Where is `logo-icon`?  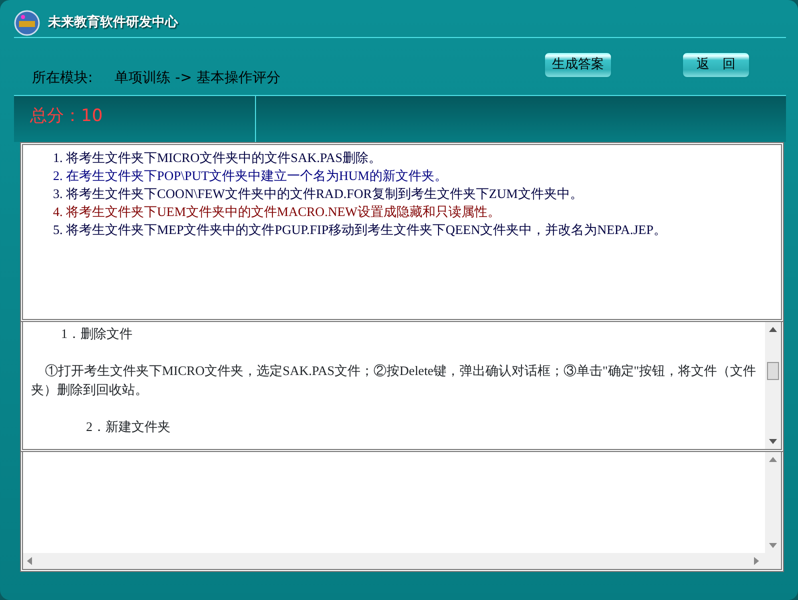
logo-icon is located at coordinates (27, 23).